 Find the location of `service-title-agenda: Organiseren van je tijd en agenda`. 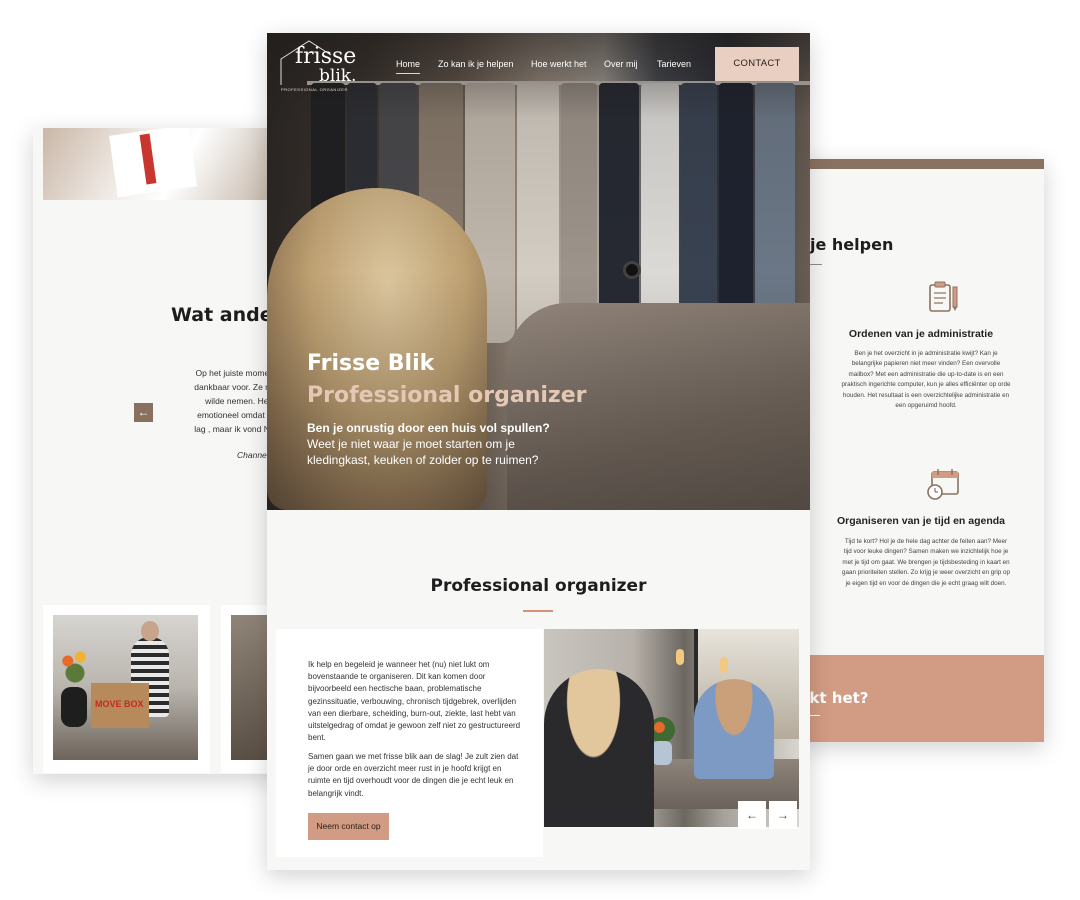

service-title-agenda: Organiseren van je tijd en agenda is located at coordinates (921, 521).